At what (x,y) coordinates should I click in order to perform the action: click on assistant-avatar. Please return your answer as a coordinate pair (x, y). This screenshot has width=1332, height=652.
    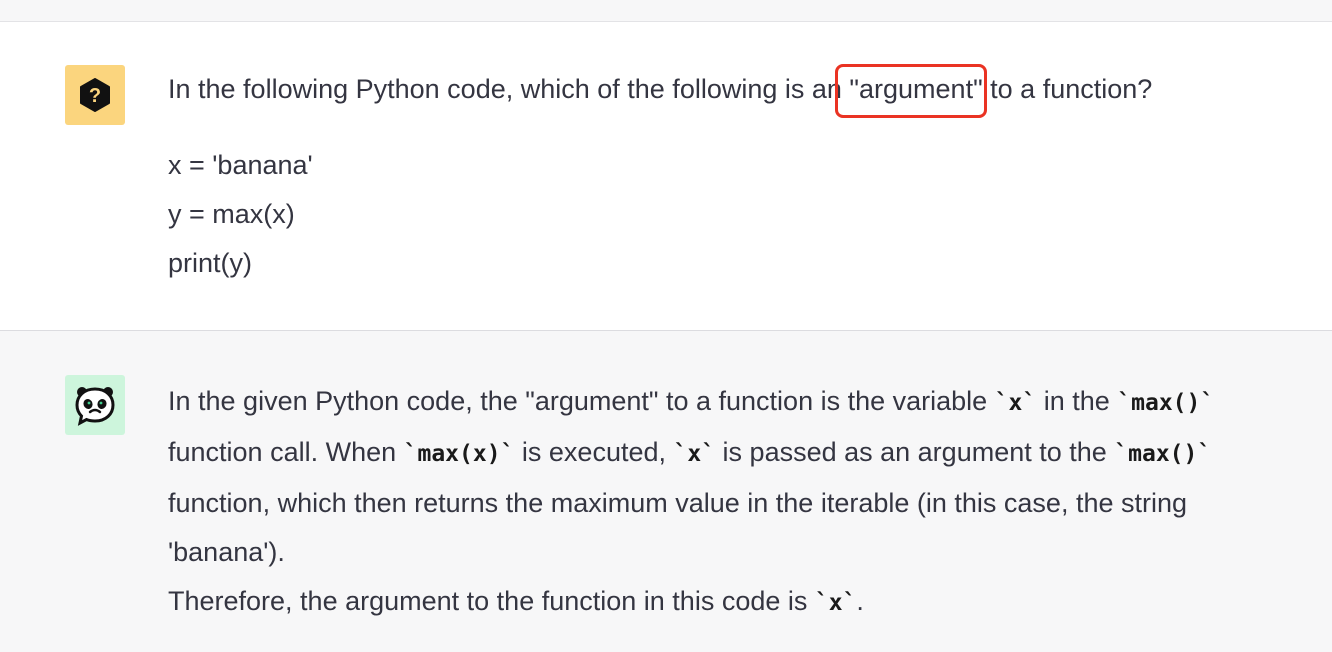
    Looking at the image, I should click on (95, 405).